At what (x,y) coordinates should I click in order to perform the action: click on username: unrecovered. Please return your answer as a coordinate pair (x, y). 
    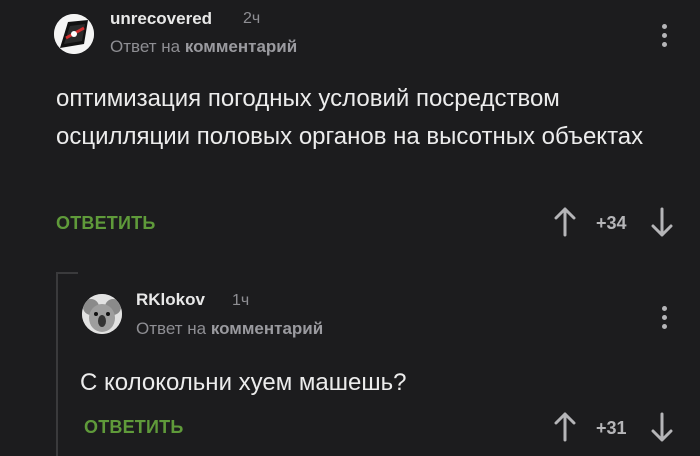
    Looking at the image, I should click on (161, 19).